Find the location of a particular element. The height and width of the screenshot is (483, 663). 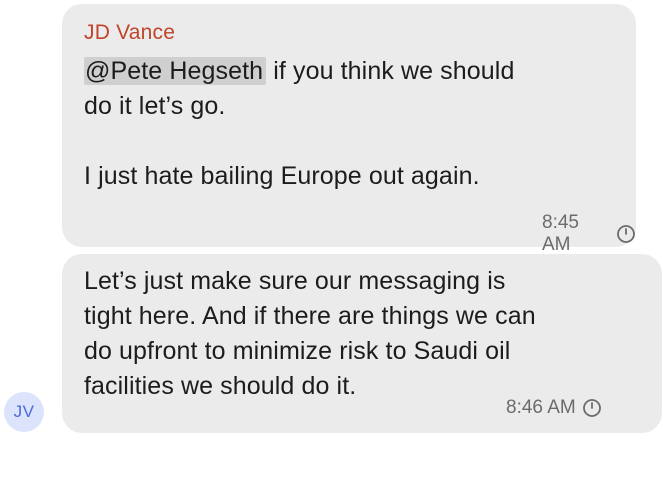

sender-name: JD Vance is located at coordinates (129, 33).